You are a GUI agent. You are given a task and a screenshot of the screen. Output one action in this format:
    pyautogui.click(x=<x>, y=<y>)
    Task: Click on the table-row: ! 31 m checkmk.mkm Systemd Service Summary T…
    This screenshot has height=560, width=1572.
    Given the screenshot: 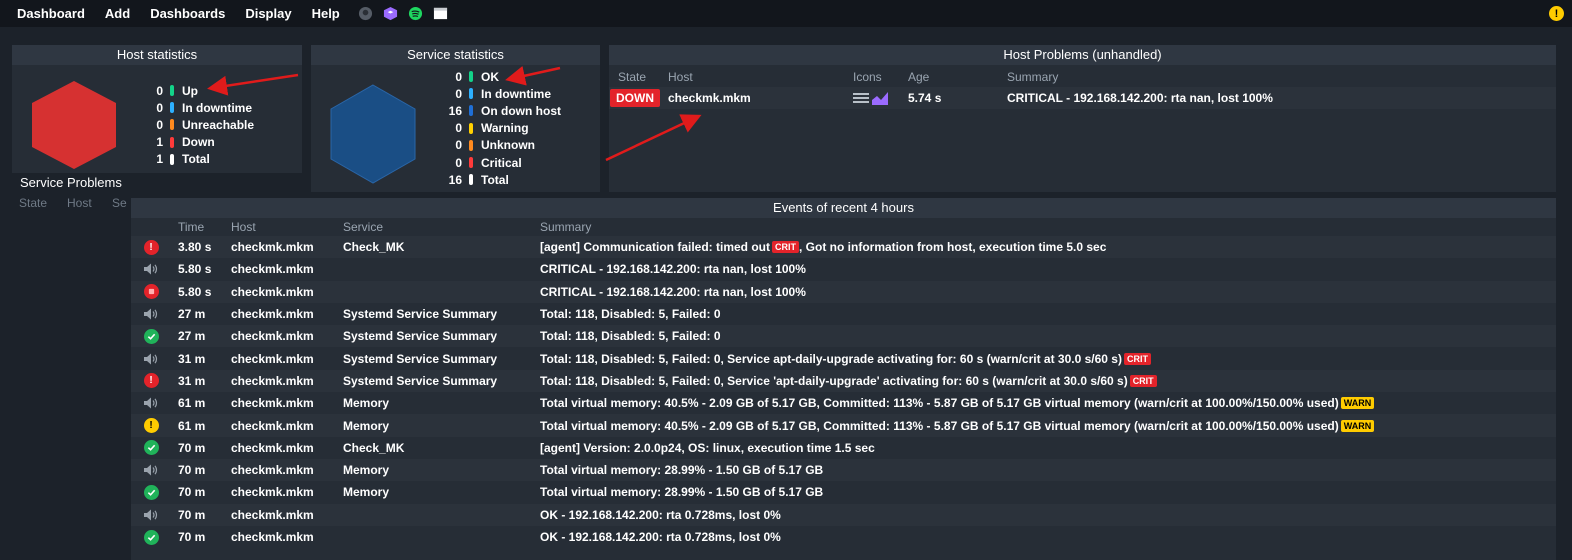 What is the action you would take?
    pyautogui.click(x=843, y=381)
    